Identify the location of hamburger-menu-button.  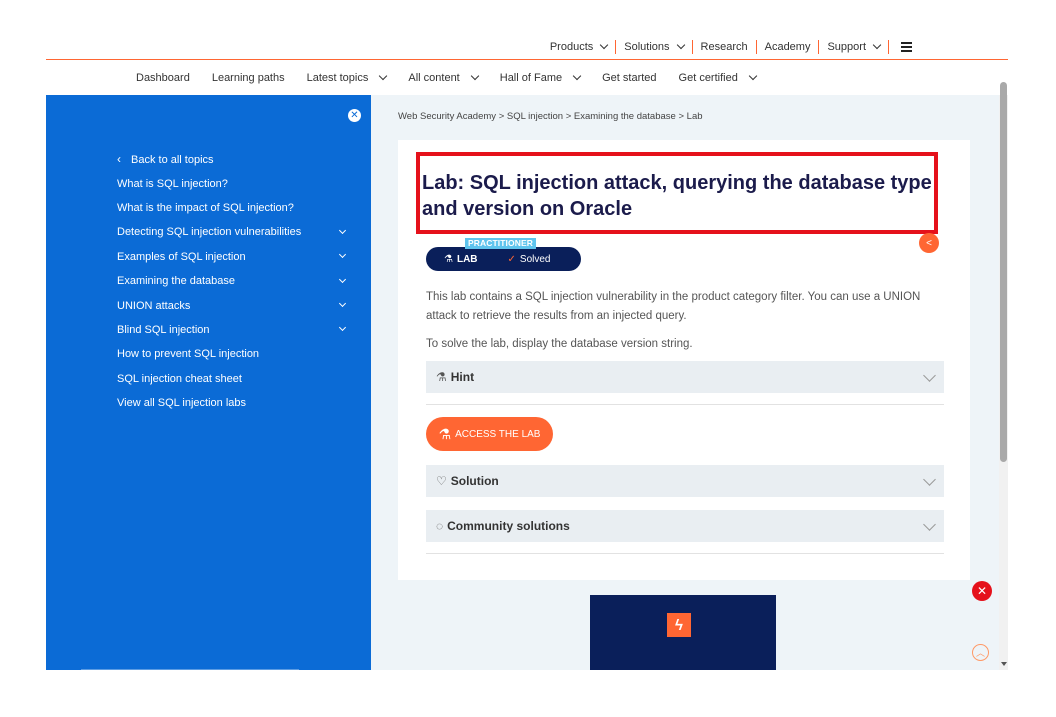
(904, 47).